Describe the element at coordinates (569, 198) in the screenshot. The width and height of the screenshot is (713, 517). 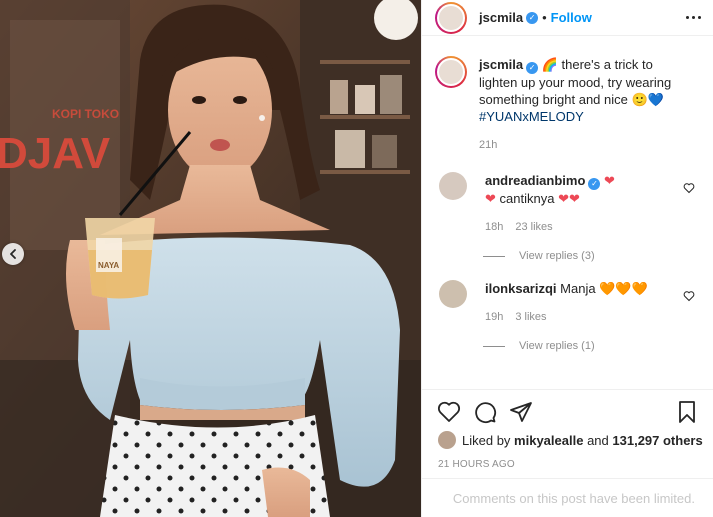
I see `red-heart-emoji: ❤❤` at that location.